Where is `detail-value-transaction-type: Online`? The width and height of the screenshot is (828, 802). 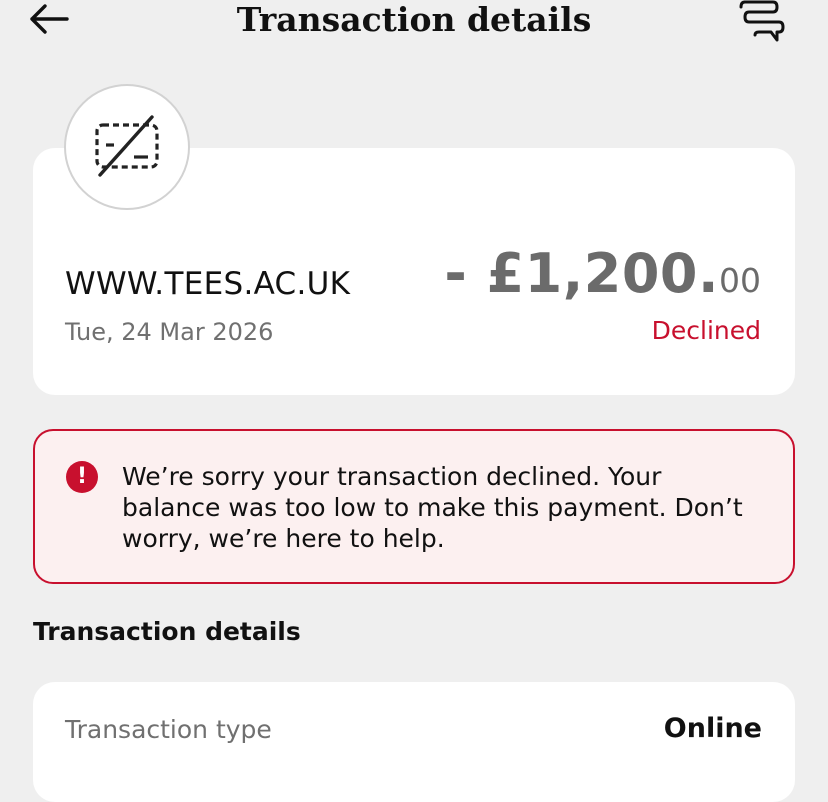 detail-value-transaction-type: Online is located at coordinates (712, 728).